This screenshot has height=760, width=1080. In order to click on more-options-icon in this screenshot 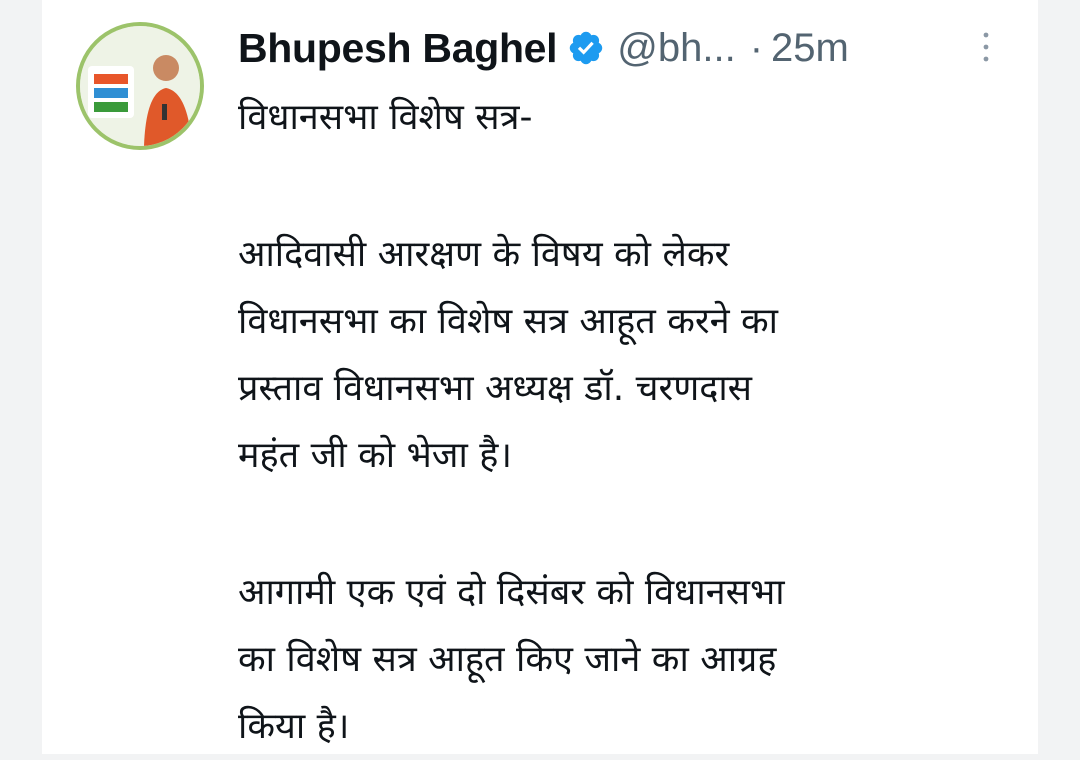, I will do `click(986, 47)`.